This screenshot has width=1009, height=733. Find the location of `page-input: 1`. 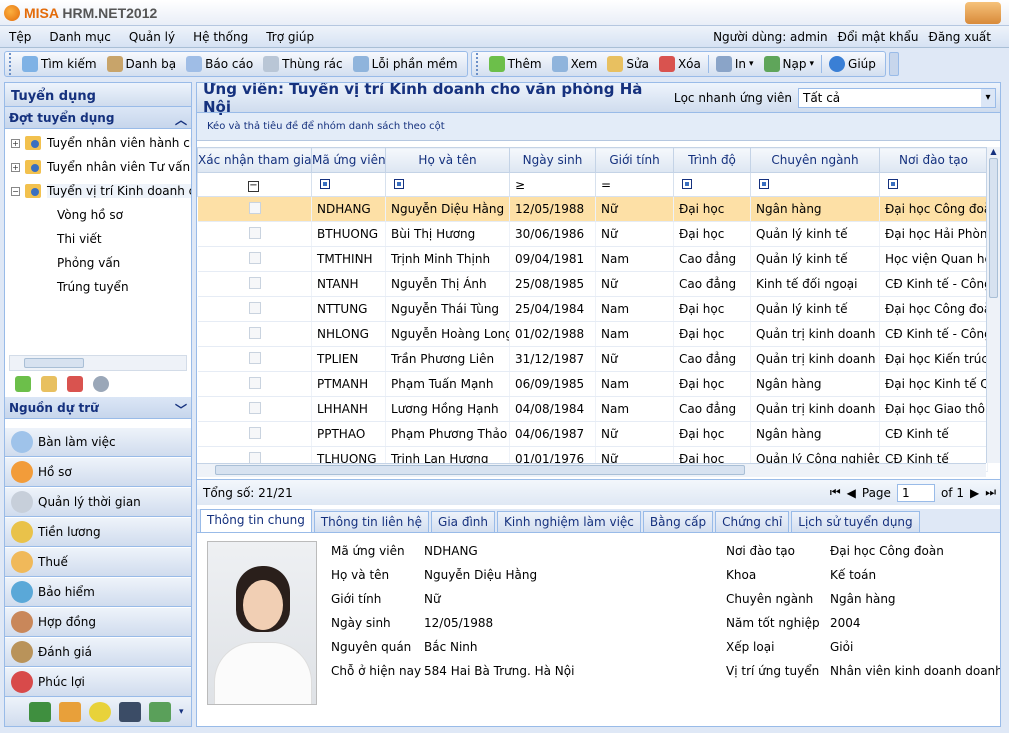

page-input: 1 is located at coordinates (915, 492).